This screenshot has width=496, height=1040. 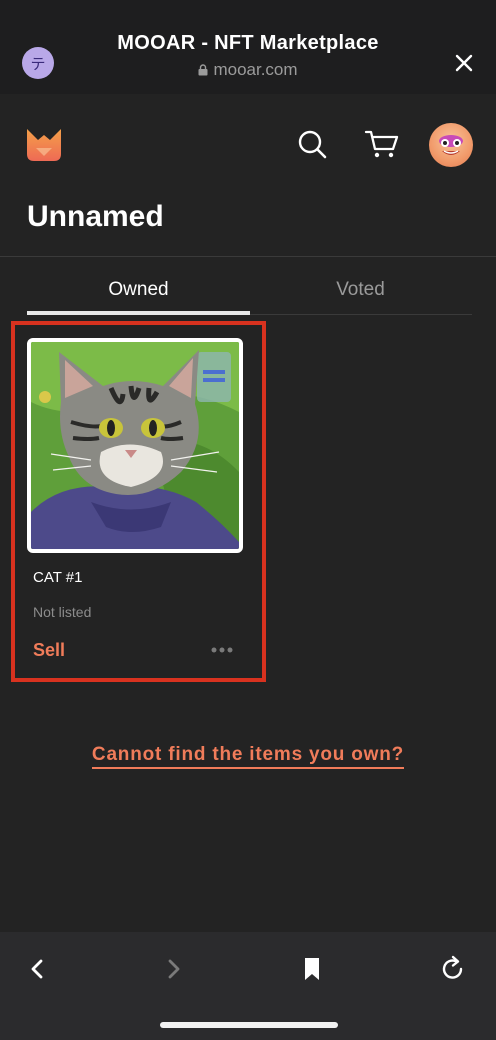 I want to click on back-arrow-icon, so click(x=38, y=969).